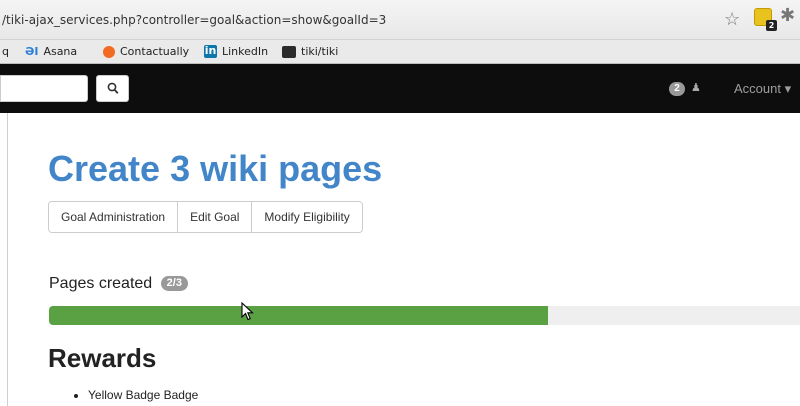 The width and height of the screenshot is (800, 406). Describe the element at coordinates (771, 25) in the screenshot. I see `extension-badge: 2` at that location.